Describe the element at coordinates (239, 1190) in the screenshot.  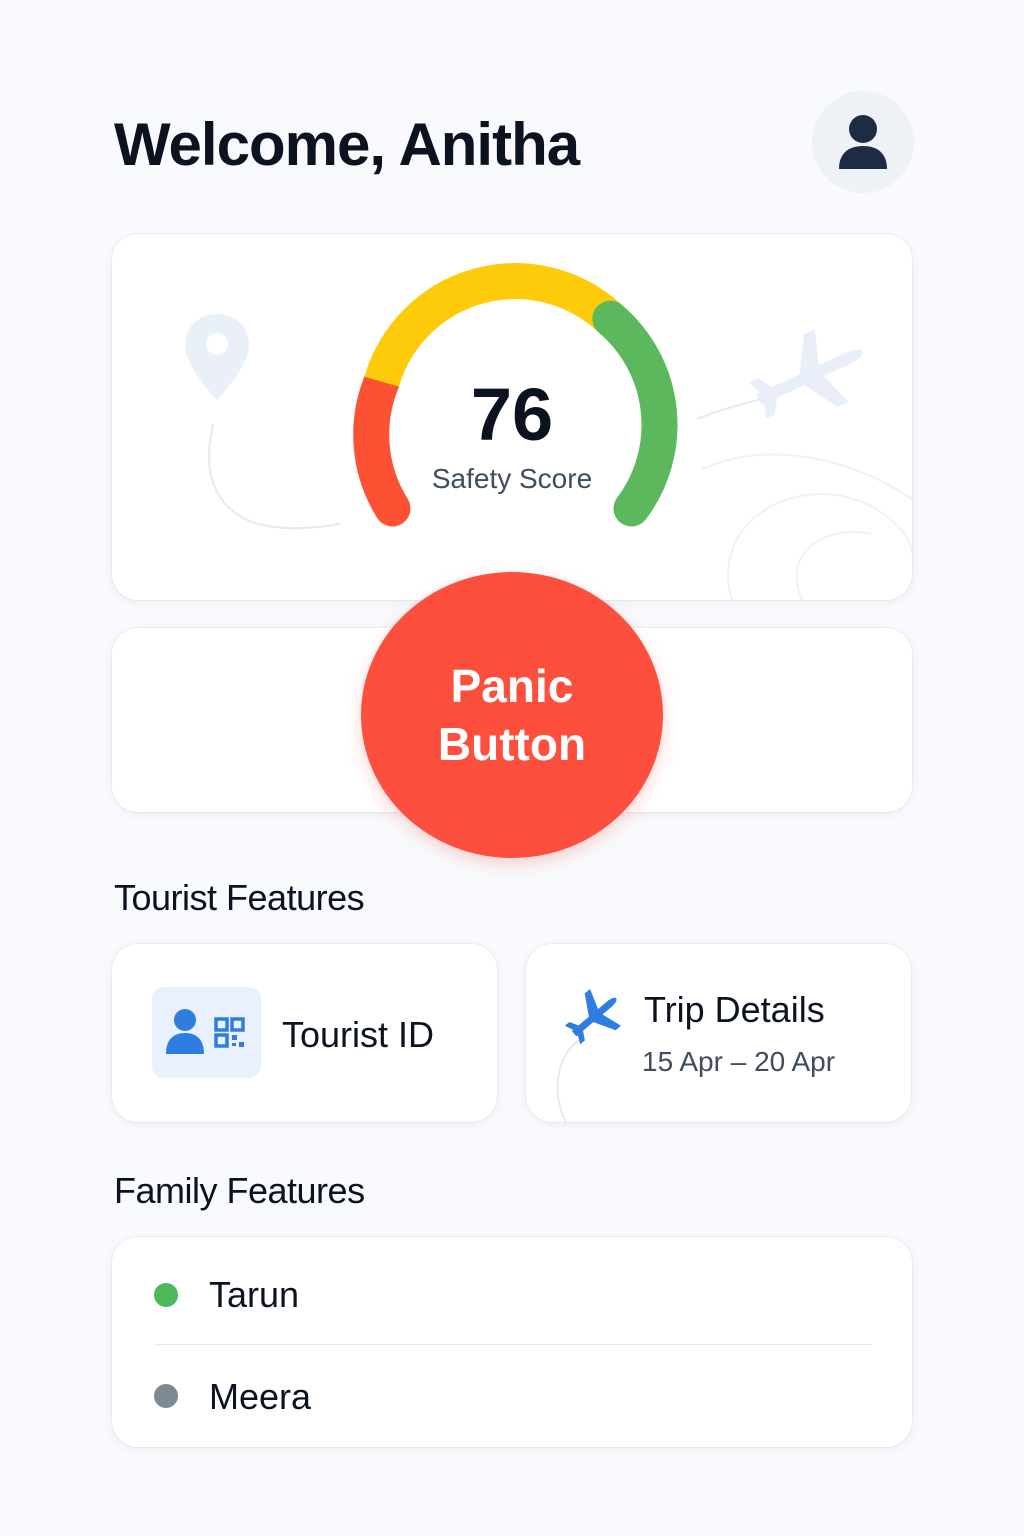
I see `family-features-heading: Family Features` at that location.